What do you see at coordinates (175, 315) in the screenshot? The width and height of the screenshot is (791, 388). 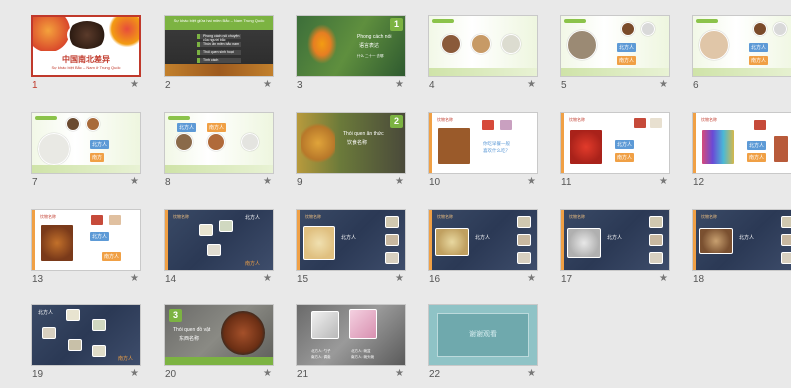 I see `section-badge: 3` at bounding box center [175, 315].